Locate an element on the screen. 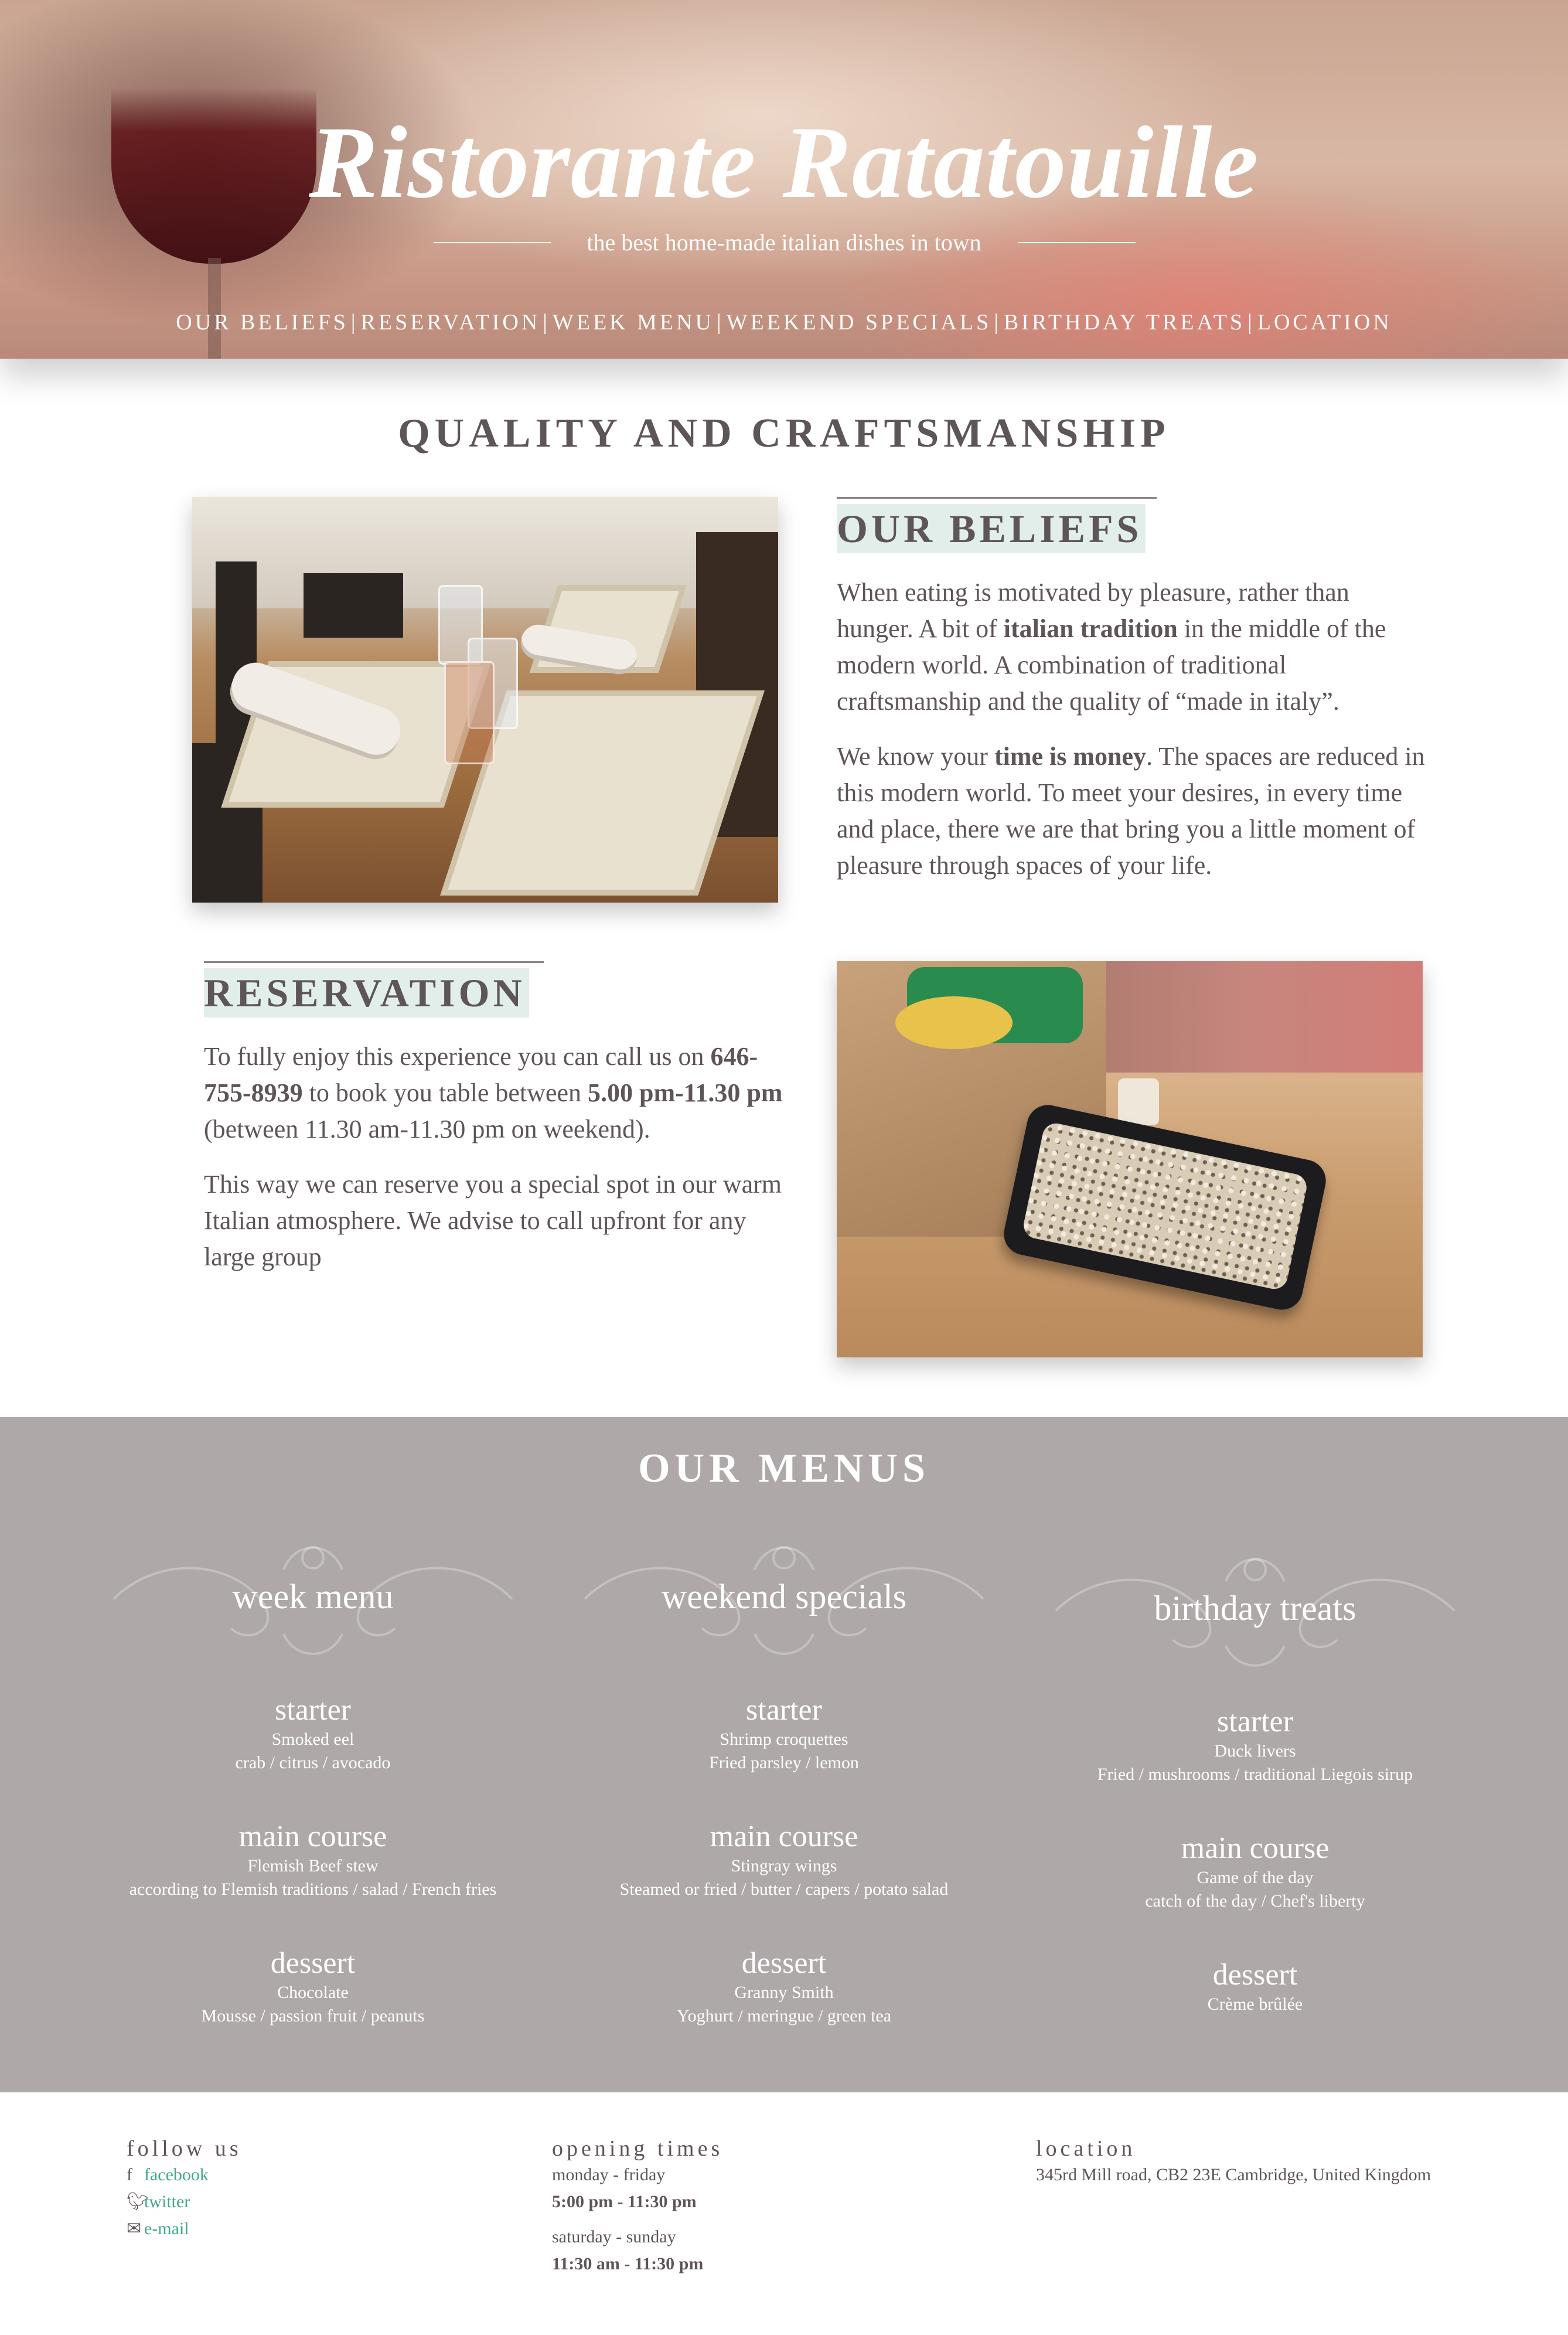 The width and height of the screenshot is (1568, 2335). opening-times-heading: opening times is located at coordinates (638, 2148).